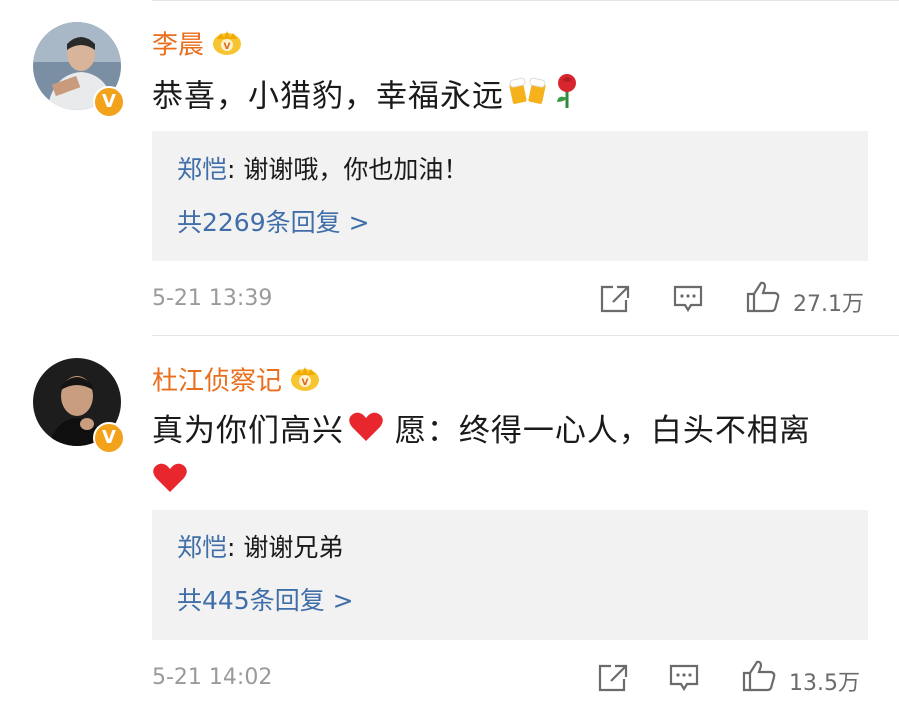 The height and width of the screenshot is (711, 899). What do you see at coordinates (236, 382) in the screenshot?
I see `comment-username: 杜江侦察记 V` at bounding box center [236, 382].